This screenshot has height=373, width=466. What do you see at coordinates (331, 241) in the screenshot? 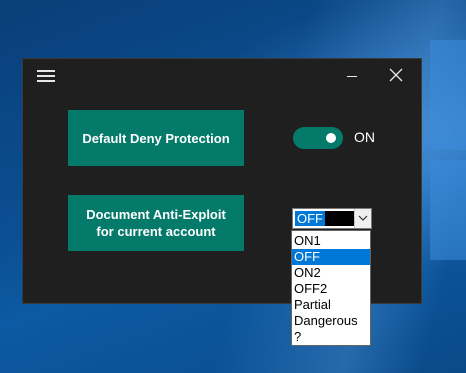
I see `select-option: ON1` at bounding box center [331, 241].